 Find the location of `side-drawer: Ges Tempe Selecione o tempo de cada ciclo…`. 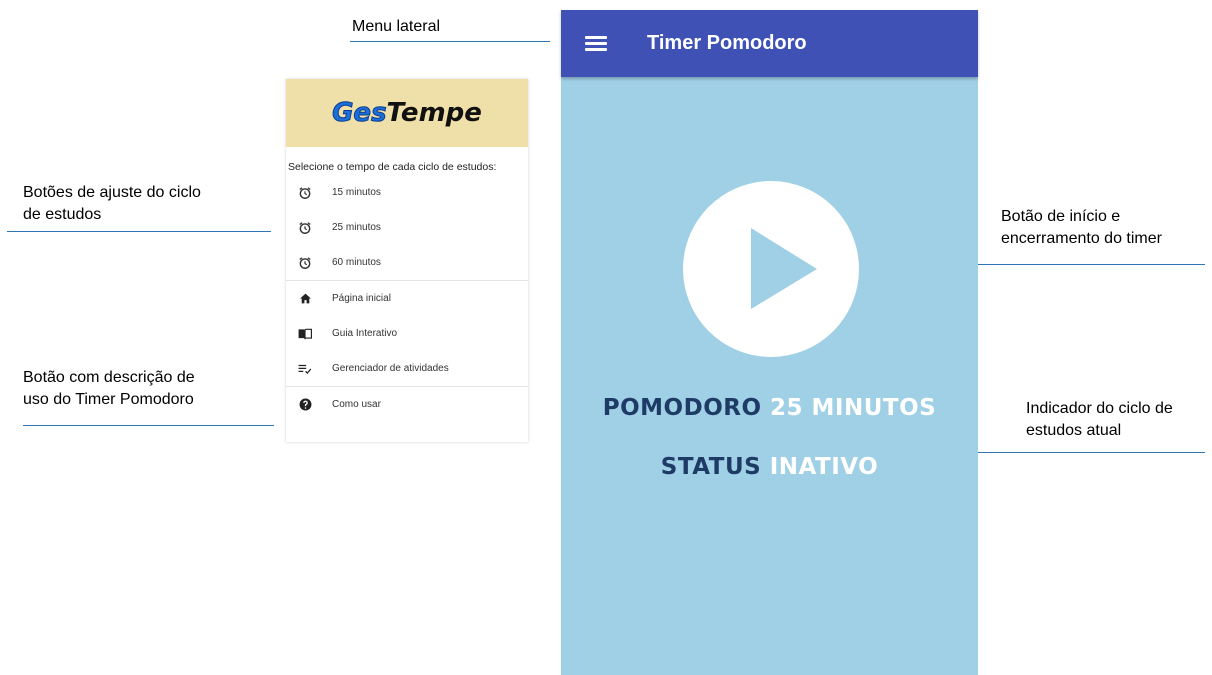

side-drawer: Ges Tempe Selecione o tempo de cada ciclo… is located at coordinates (407, 260).